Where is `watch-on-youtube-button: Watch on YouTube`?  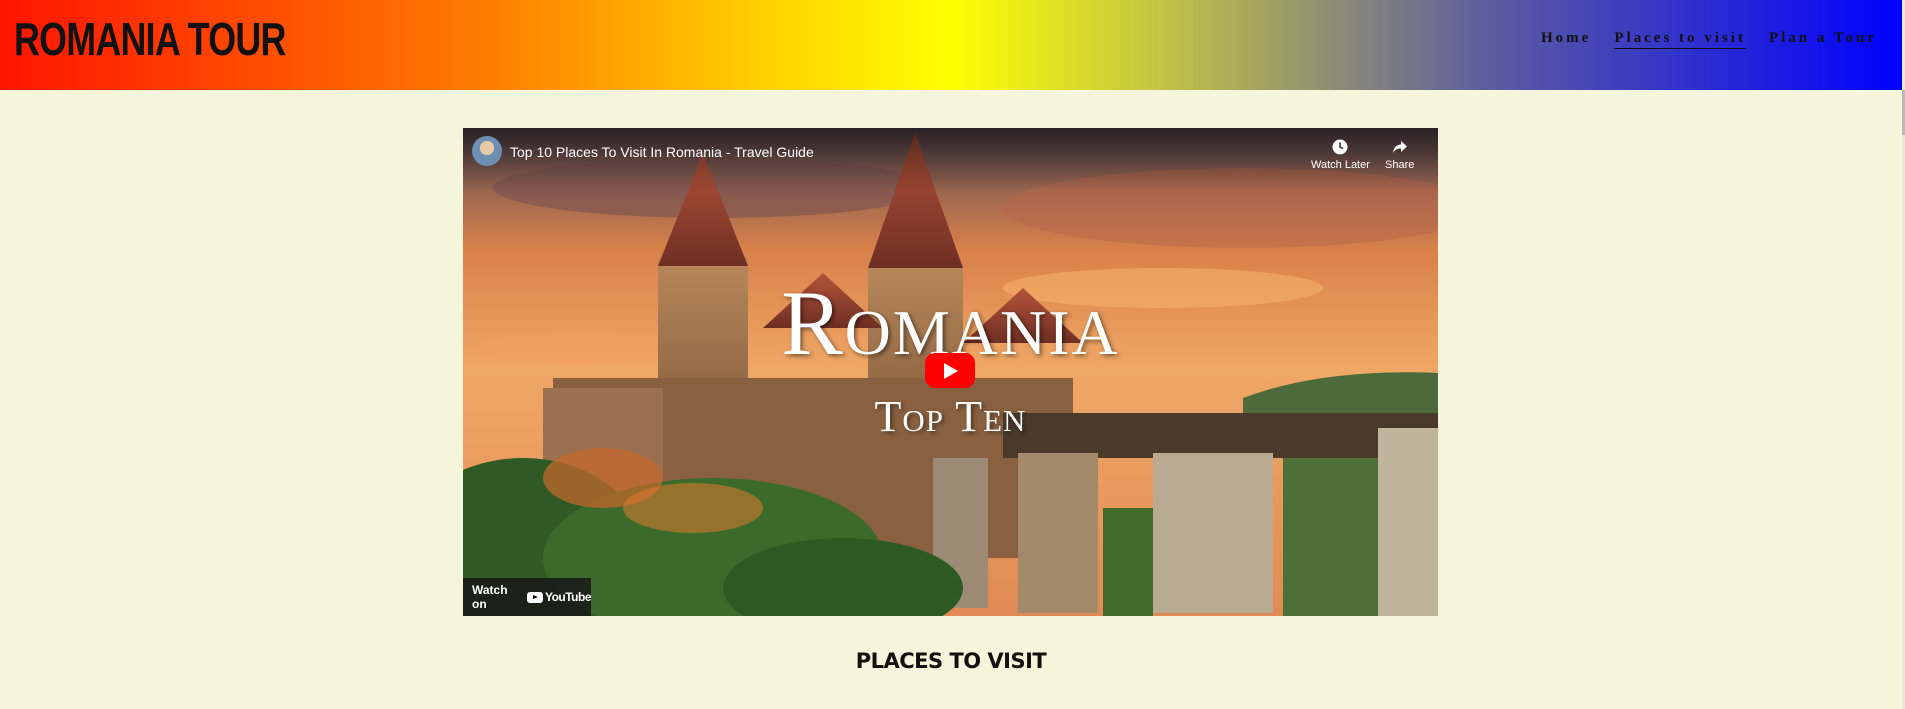 watch-on-youtube-button: Watch on YouTube is located at coordinates (527, 597).